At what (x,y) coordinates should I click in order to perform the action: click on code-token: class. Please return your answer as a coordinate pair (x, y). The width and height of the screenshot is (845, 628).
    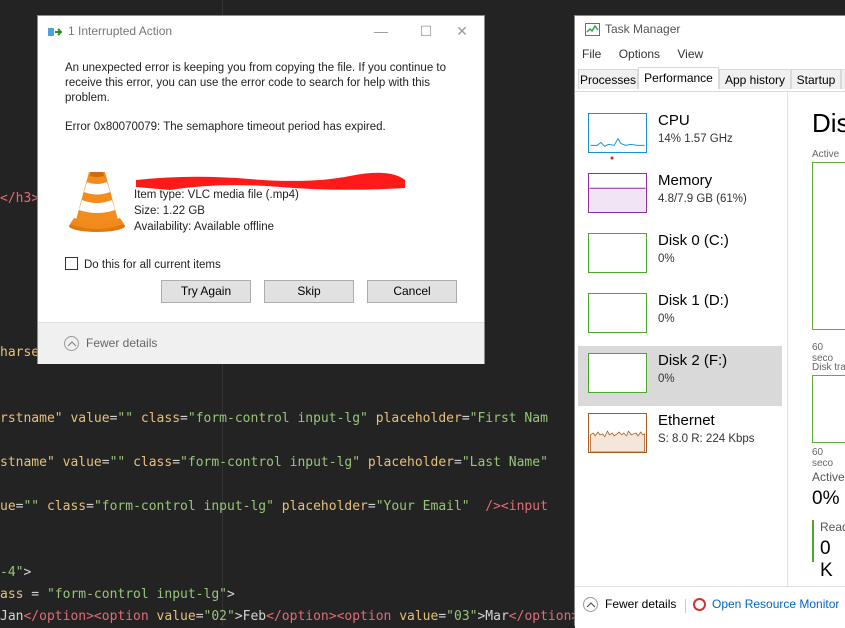
    Looking at the image, I should click on (66, 506).